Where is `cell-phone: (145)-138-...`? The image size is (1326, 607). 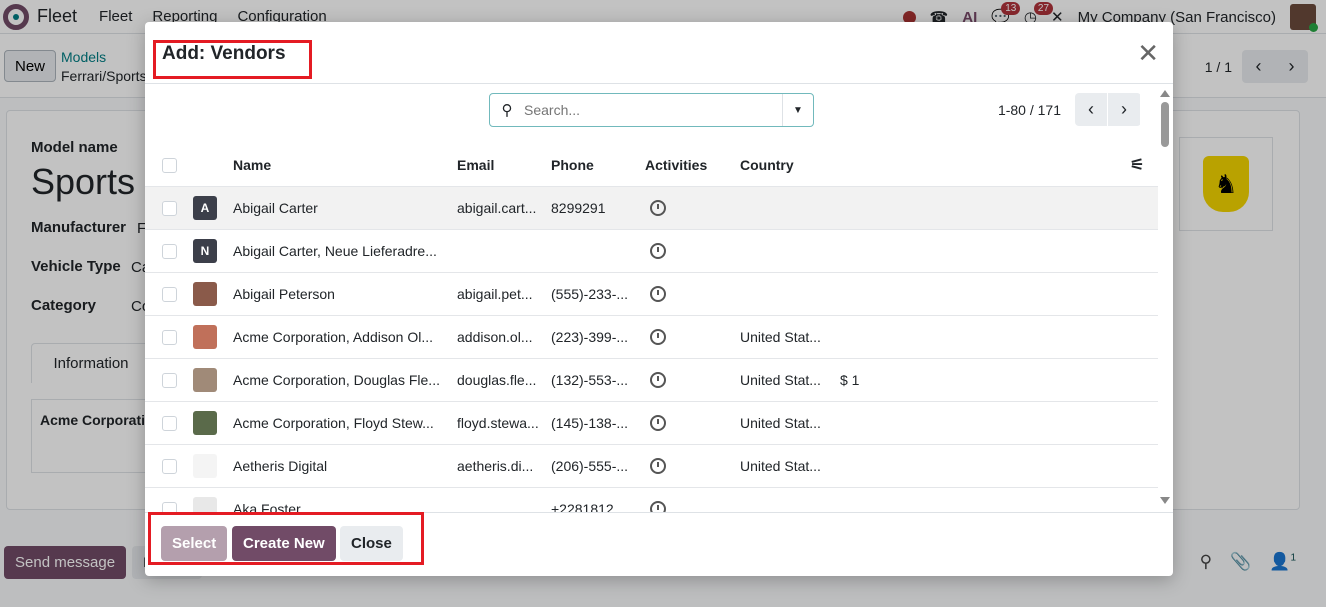
cell-phone: (145)-138-... is located at coordinates (590, 423).